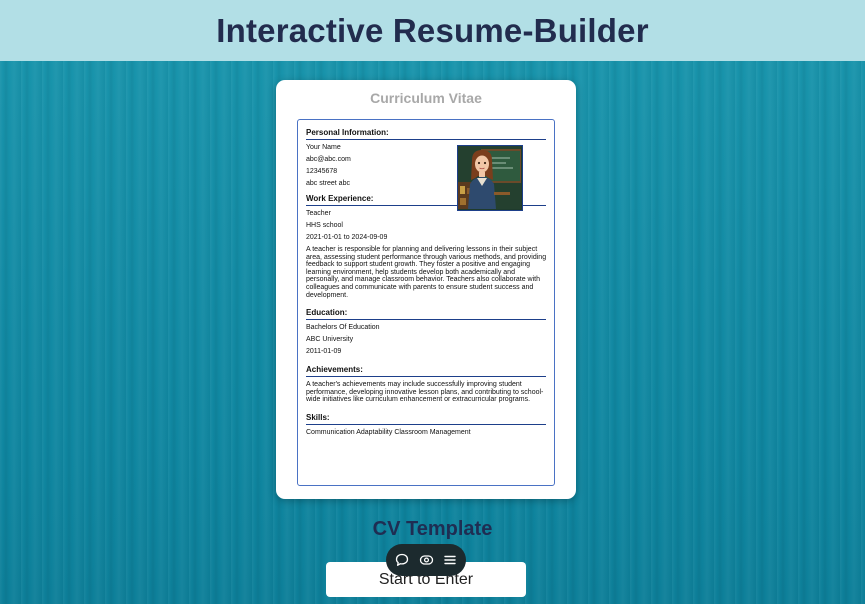  Describe the element at coordinates (402, 560) in the screenshot. I see `comment-icon` at that location.